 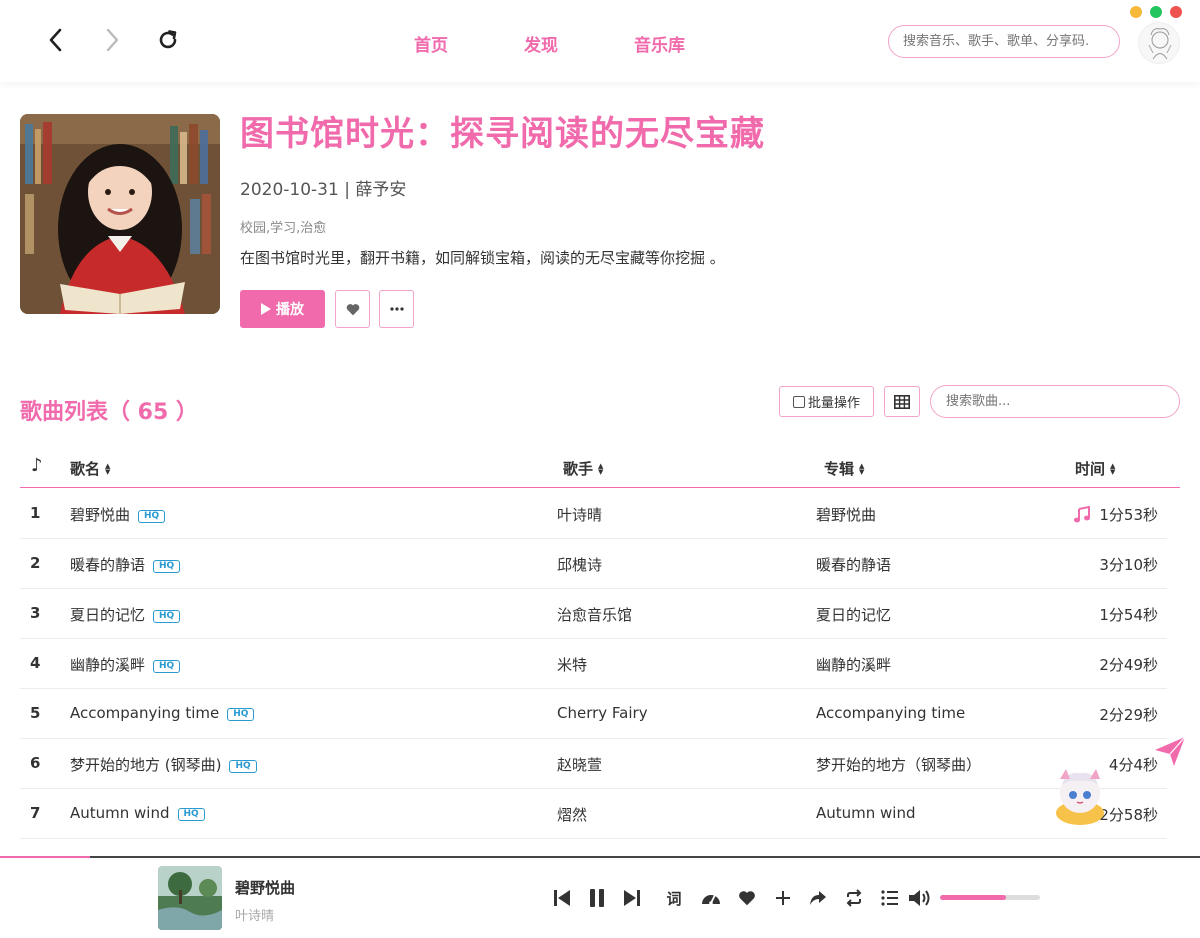 What do you see at coordinates (866, 813) in the screenshot?
I see `album-cell: Autumn wind` at bounding box center [866, 813].